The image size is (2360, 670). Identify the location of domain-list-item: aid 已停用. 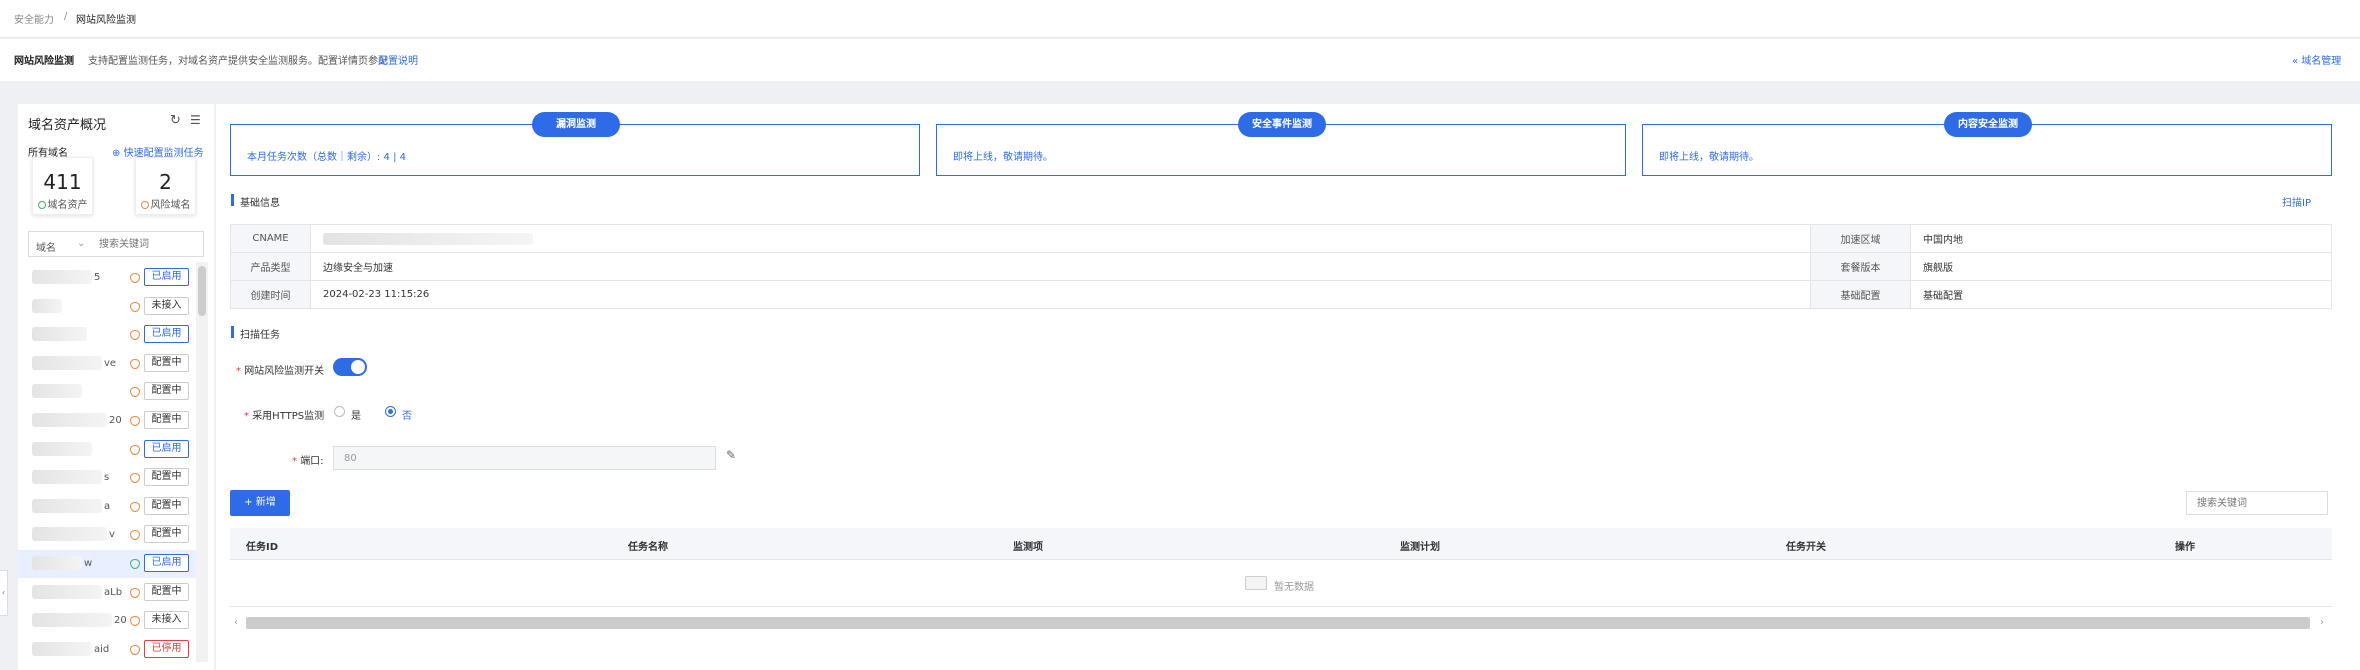
(107, 650).